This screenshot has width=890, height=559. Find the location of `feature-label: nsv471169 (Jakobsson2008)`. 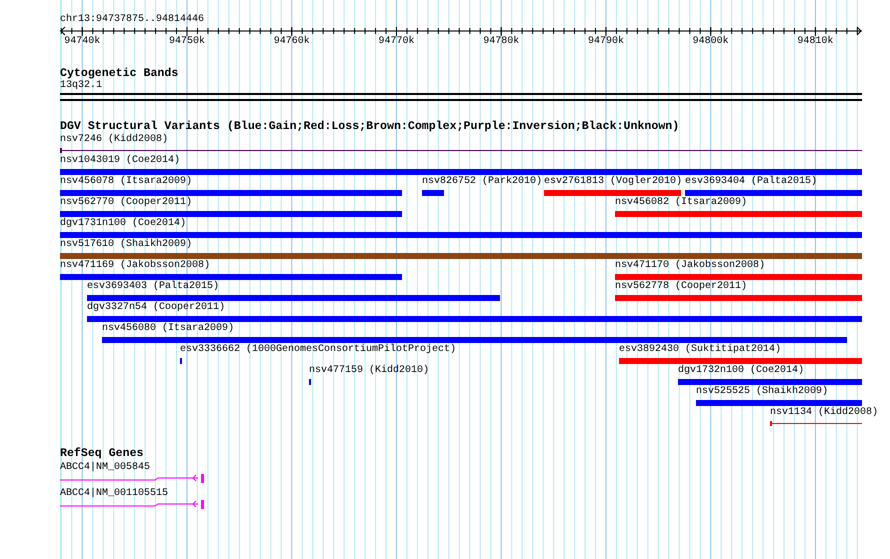

feature-label: nsv471169 (Jakobsson2008) is located at coordinates (135, 266).